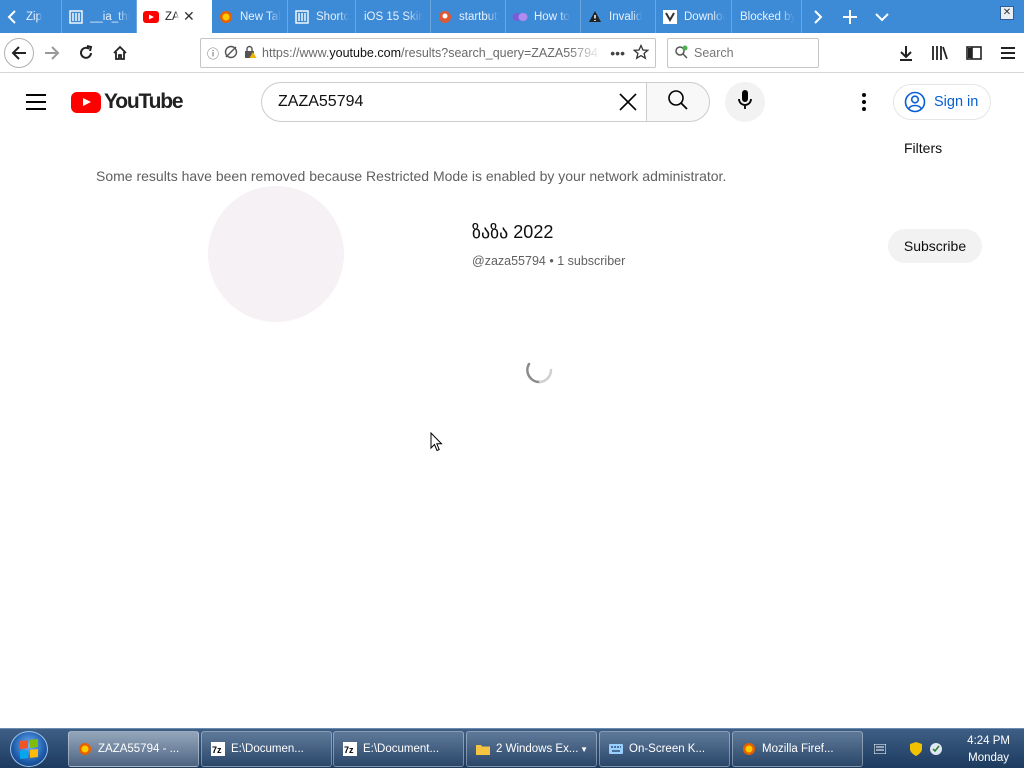 The height and width of the screenshot is (768, 1024). What do you see at coordinates (1007, 13) in the screenshot?
I see `window-close-icon: ✕` at bounding box center [1007, 13].